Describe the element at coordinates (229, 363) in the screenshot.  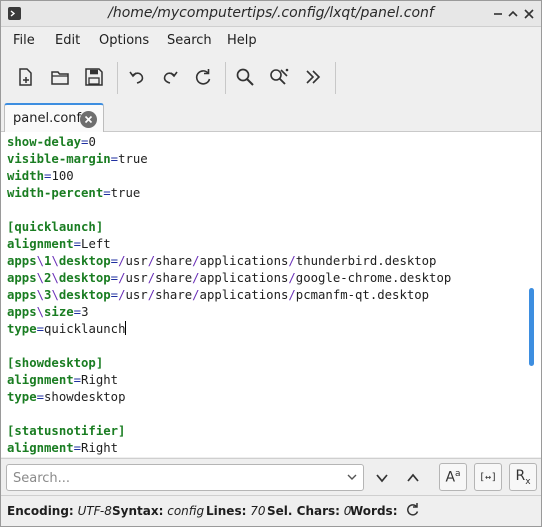
I see `editor-line: [showdesktop]` at that location.